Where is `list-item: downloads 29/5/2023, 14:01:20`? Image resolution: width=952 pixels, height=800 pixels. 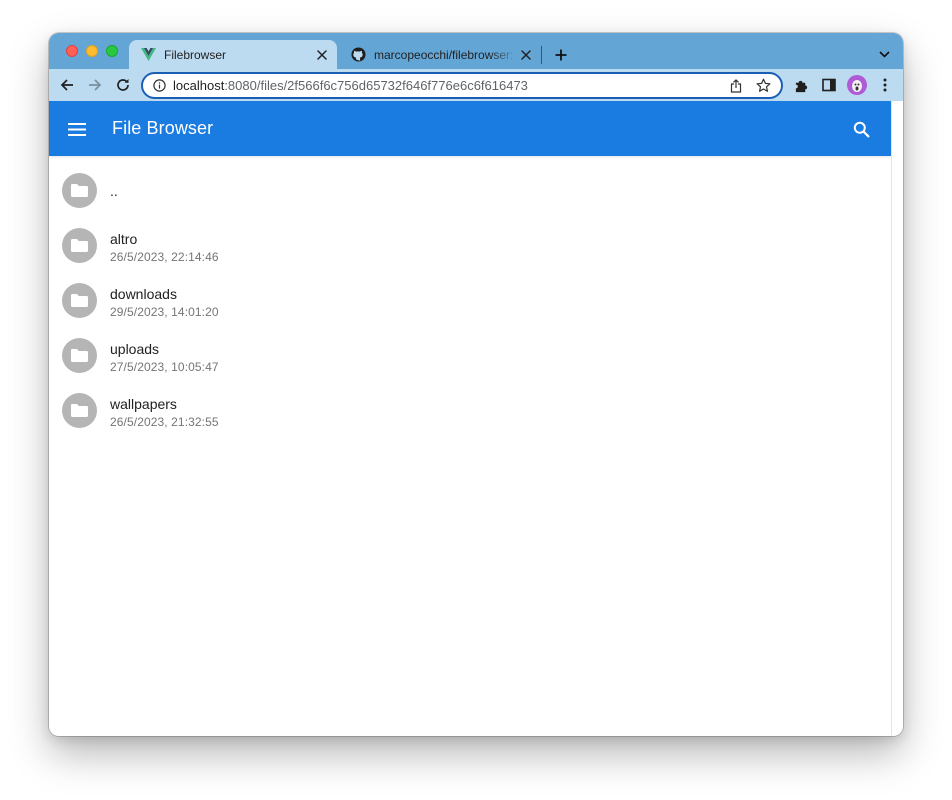
list-item: downloads 29/5/2023, 14:01:20 is located at coordinates (470, 293).